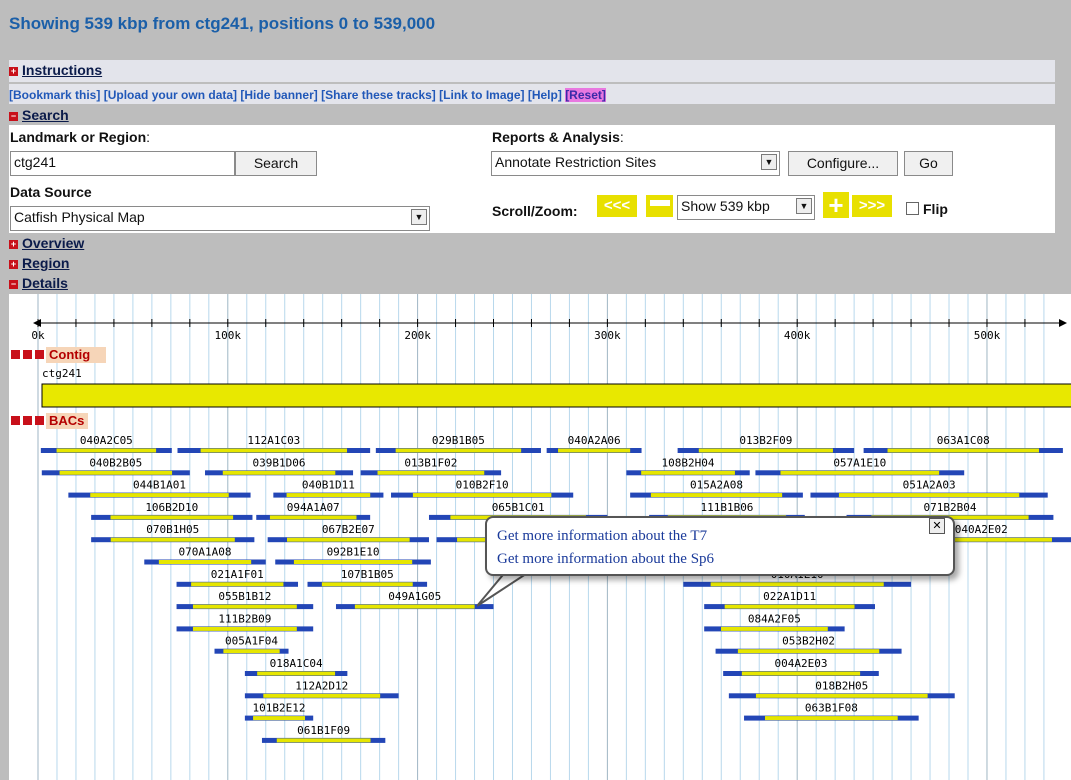 The height and width of the screenshot is (780, 1071). What do you see at coordinates (55, 70) in the screenshot?
I see `instructions-toggle: + Instructions` at bounding box center [55, 70].